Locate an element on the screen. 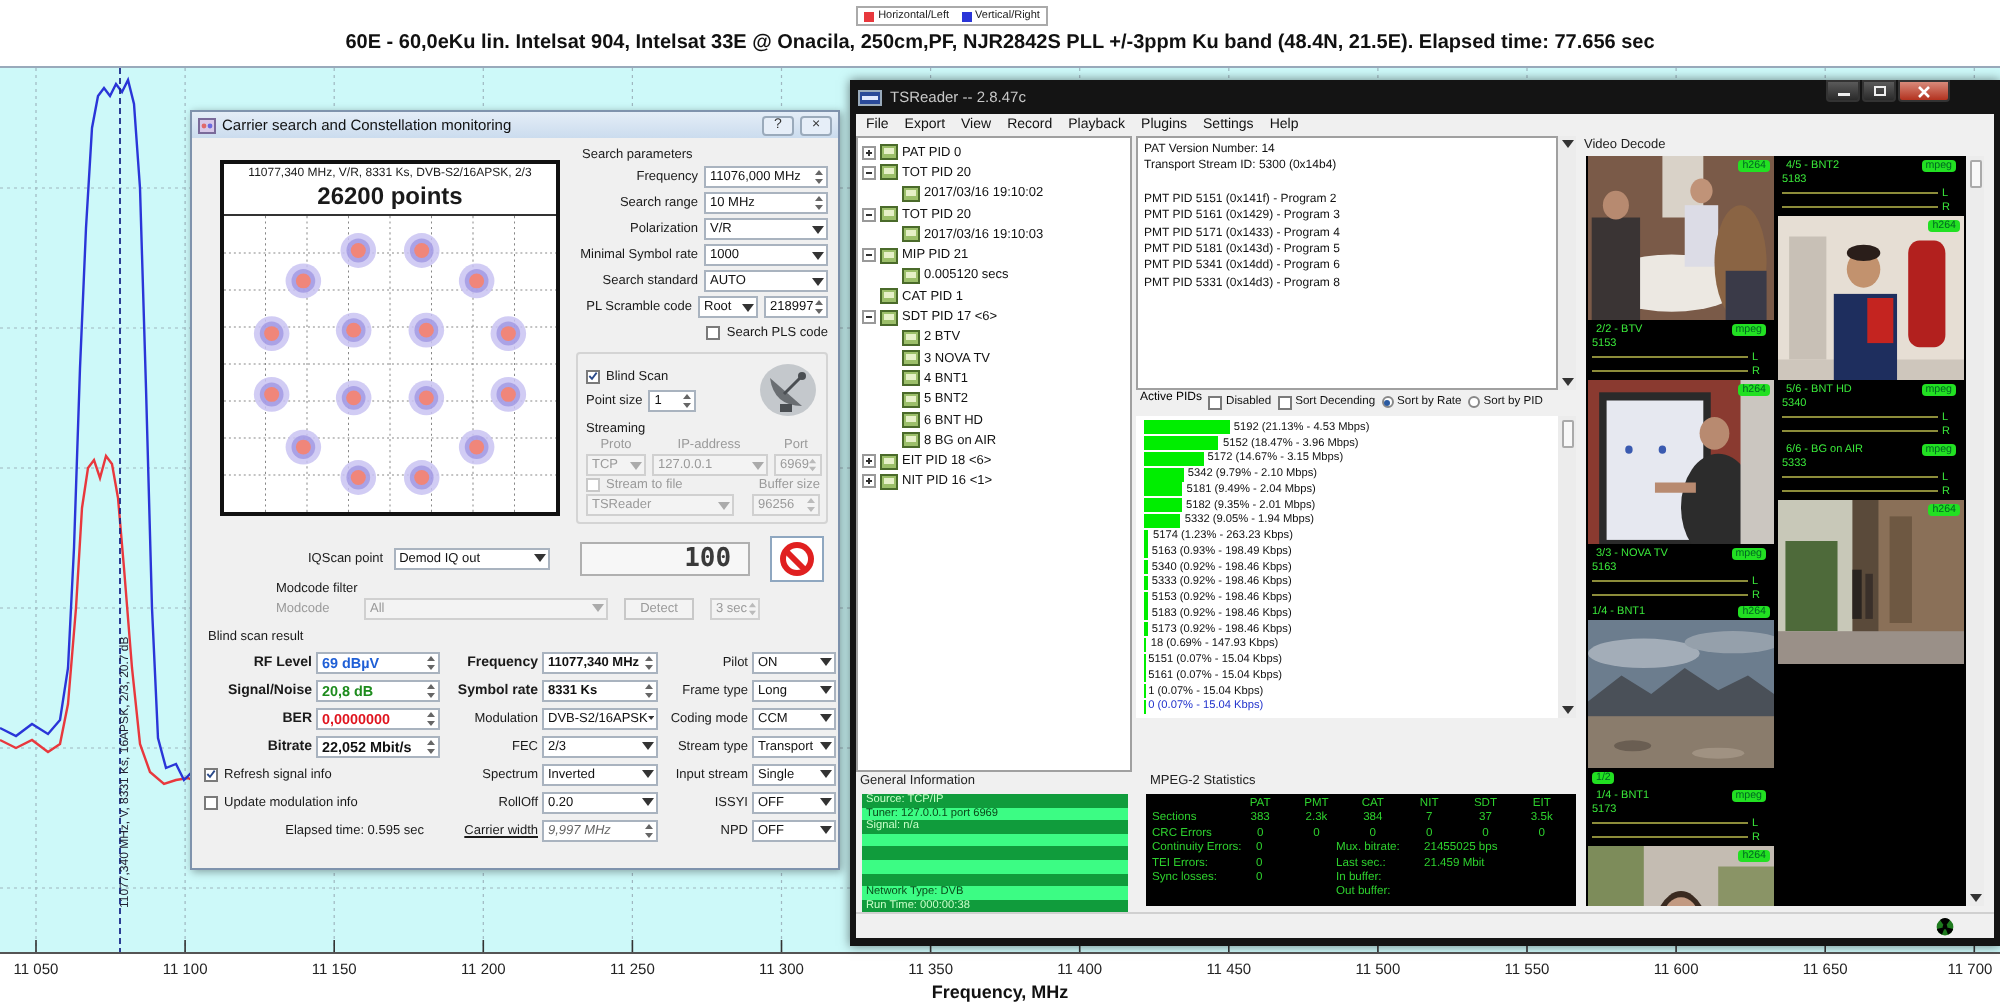 This screenshot has height=1006, width=2000. counter-display: 100 is located at coordinates (664, 558).